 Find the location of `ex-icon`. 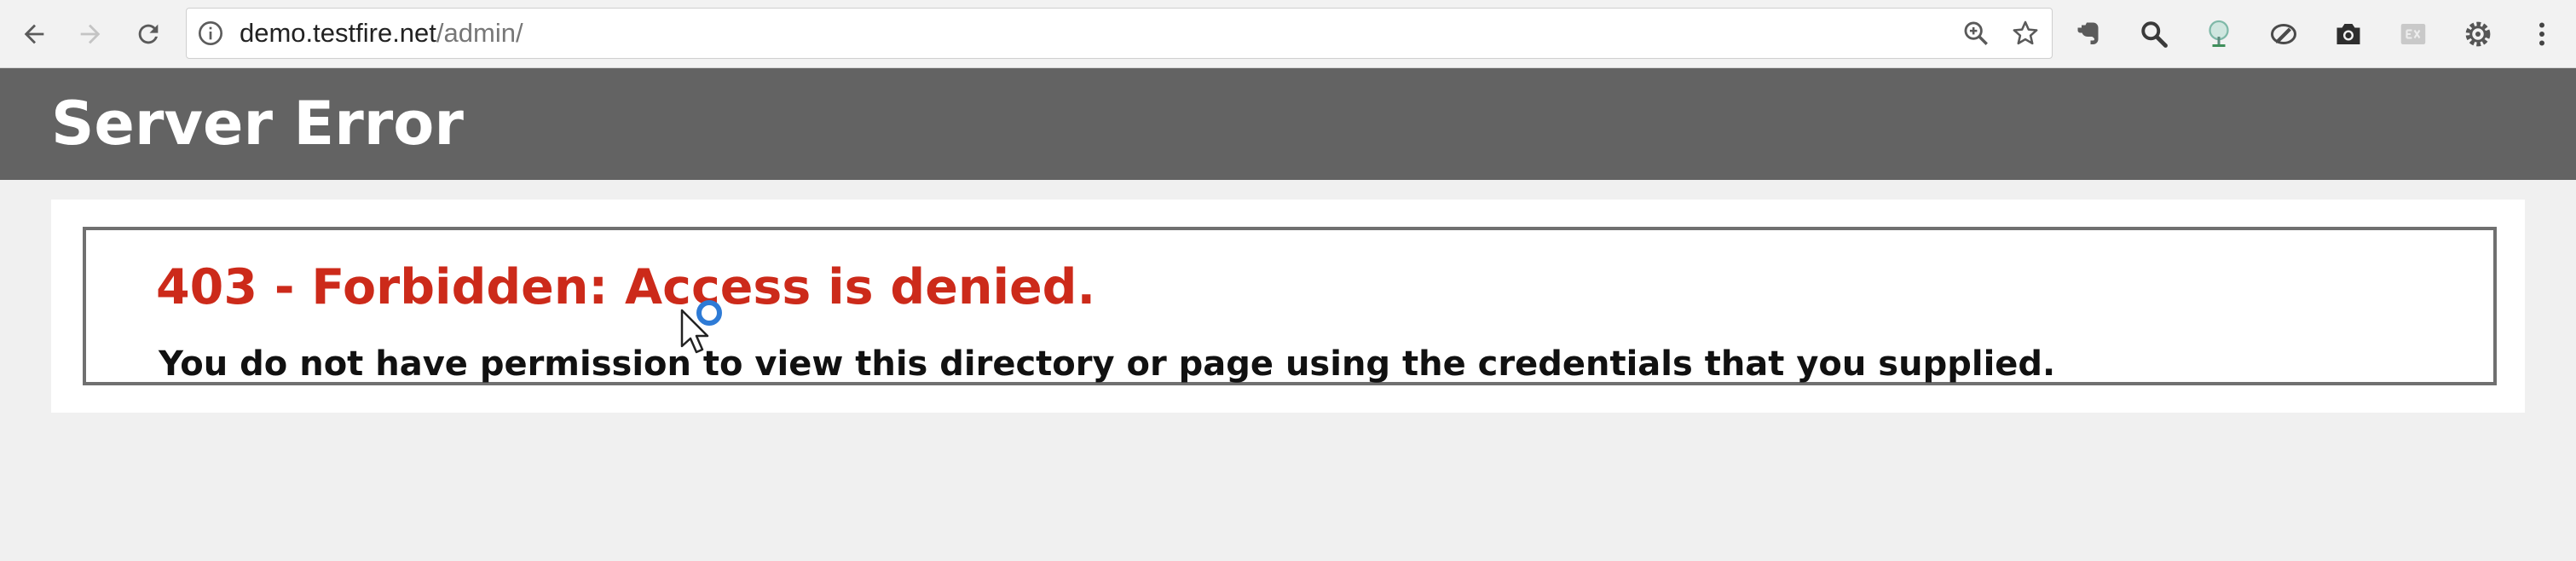

ex-icon is located at coordinates (2413, 34).